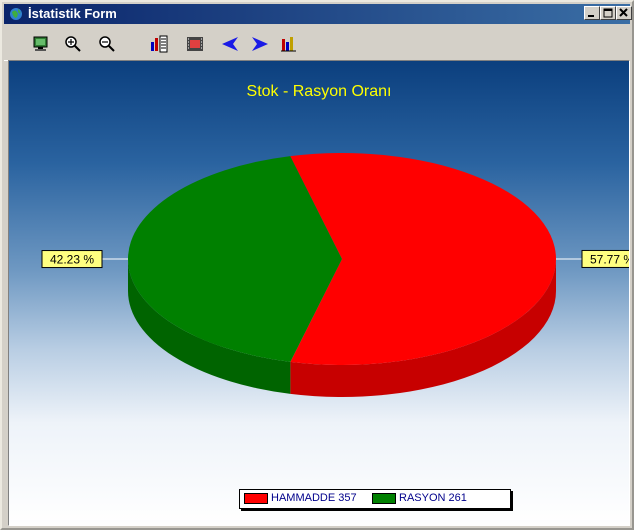 Image resolution: width=634 pixels, height=530 pixels. I want to click on chart-edit-icon, so click(159, 44).